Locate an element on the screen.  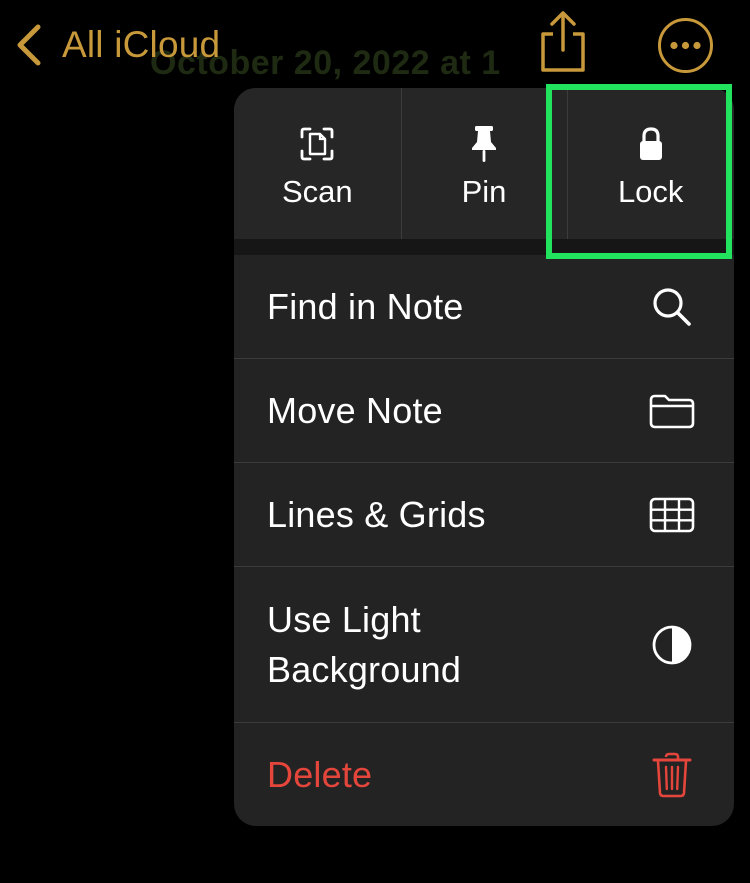
lock-button: Lock is located at coordinates (650, 163).